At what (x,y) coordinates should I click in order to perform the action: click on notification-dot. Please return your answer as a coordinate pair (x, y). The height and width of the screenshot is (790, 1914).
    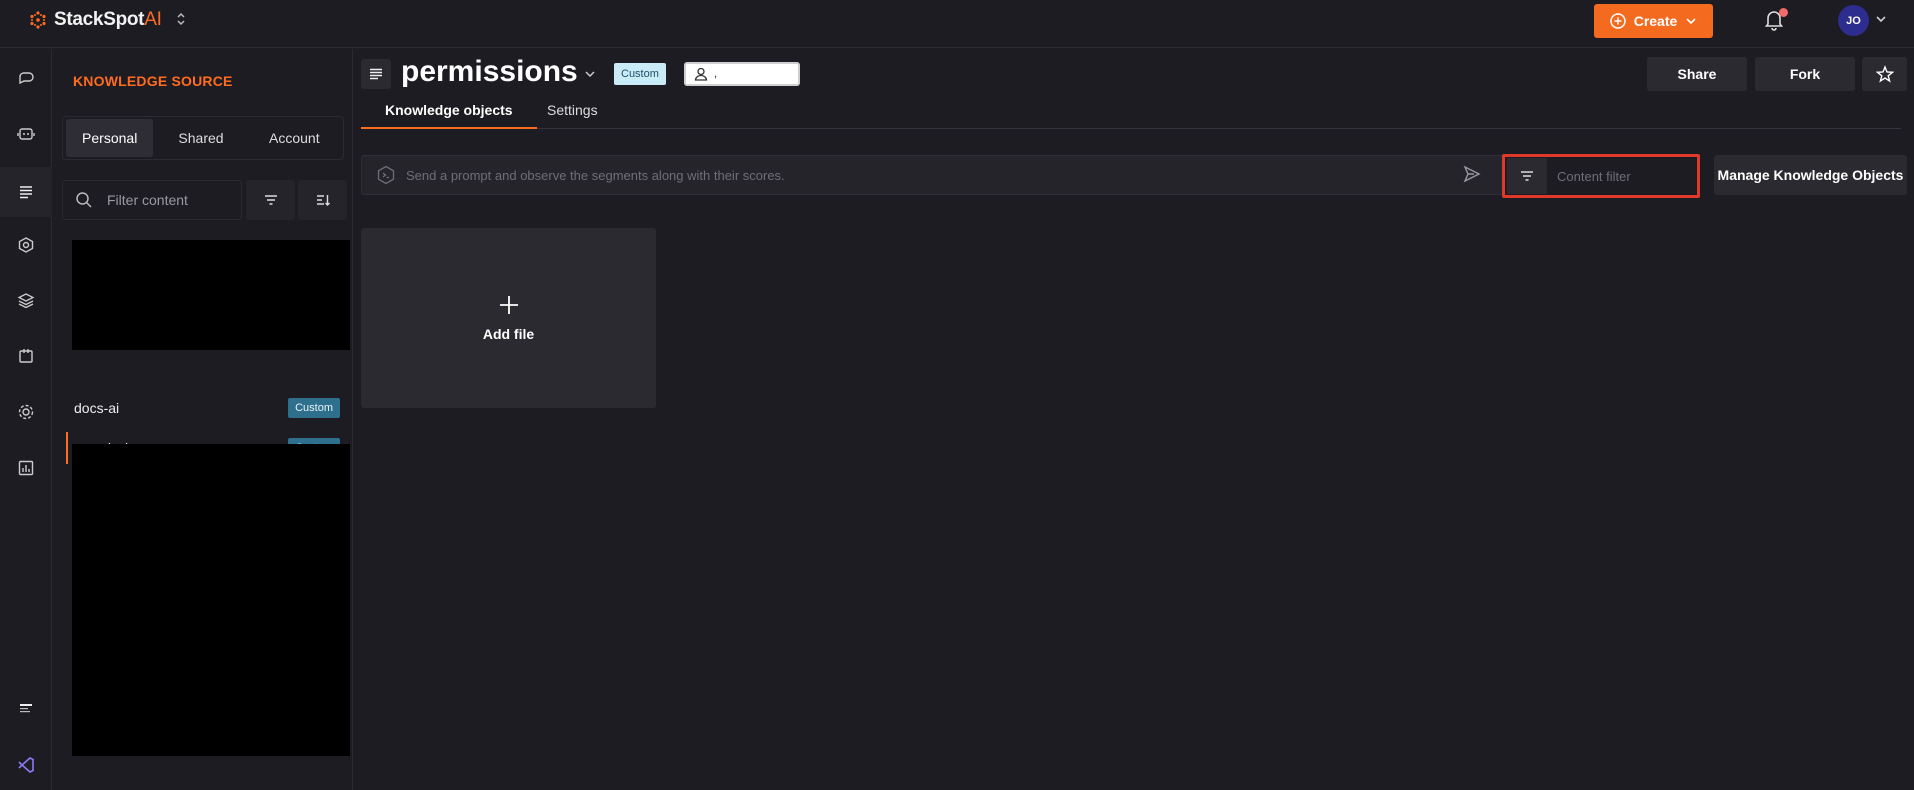
    Looking at the image, I should click on (1783, 12).